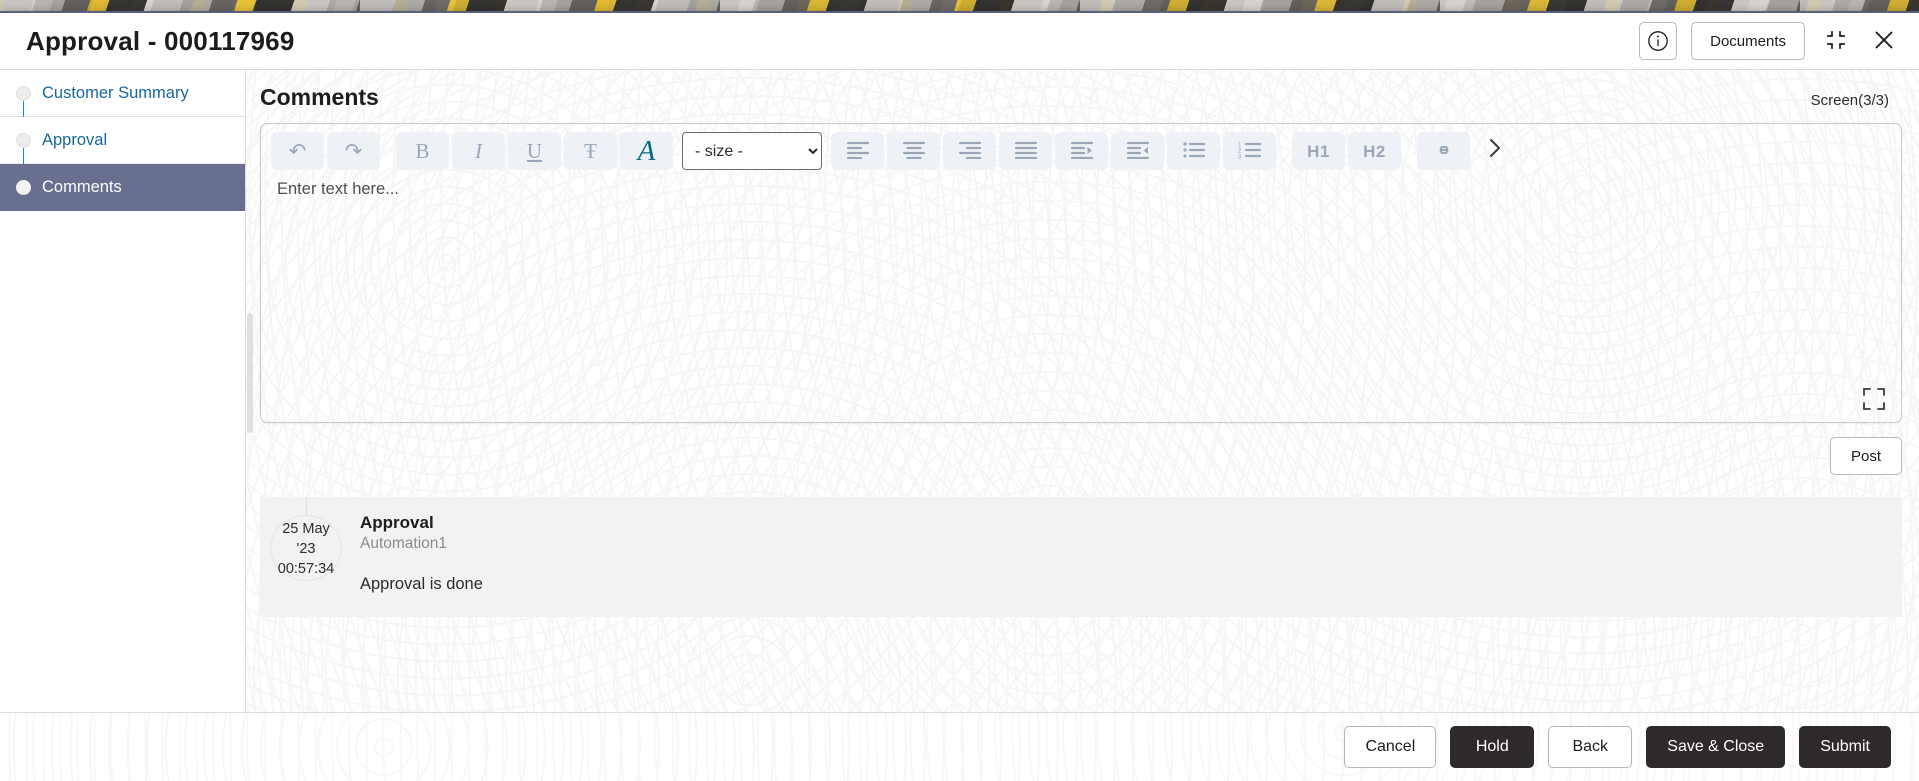 The image size is (1919, 781). I want to click on underline-icon: U, so click(534, 150).